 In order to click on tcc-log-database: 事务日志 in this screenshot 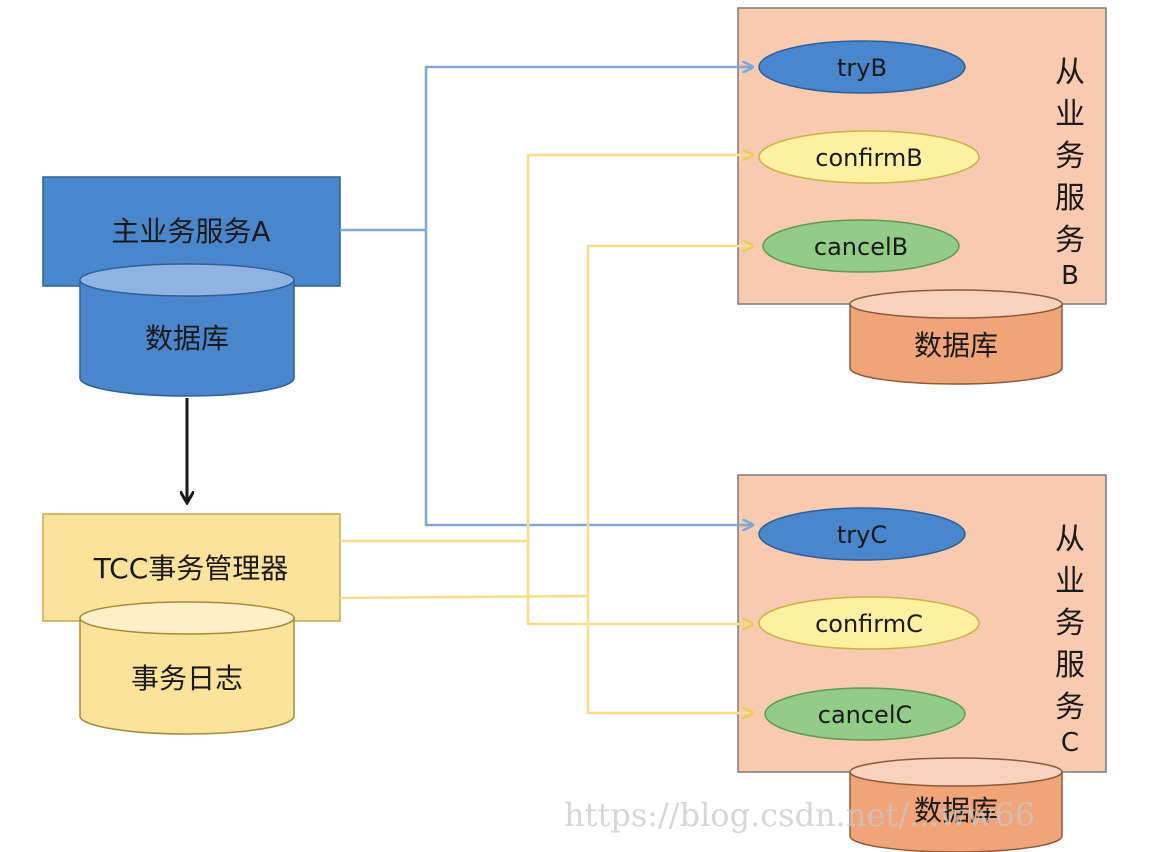, I will do `click(187, 668)`.